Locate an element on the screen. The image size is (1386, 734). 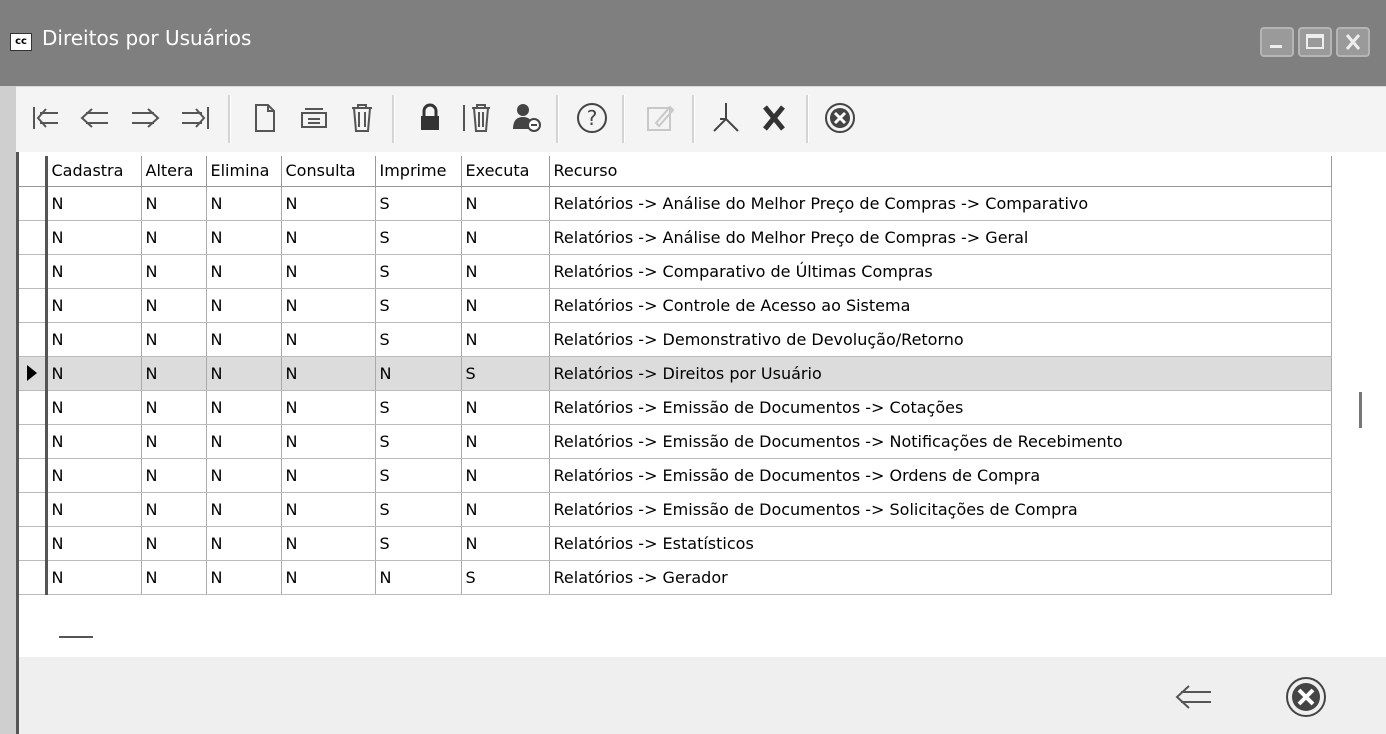
footer-close-button is located at coordinates (1306, 697).